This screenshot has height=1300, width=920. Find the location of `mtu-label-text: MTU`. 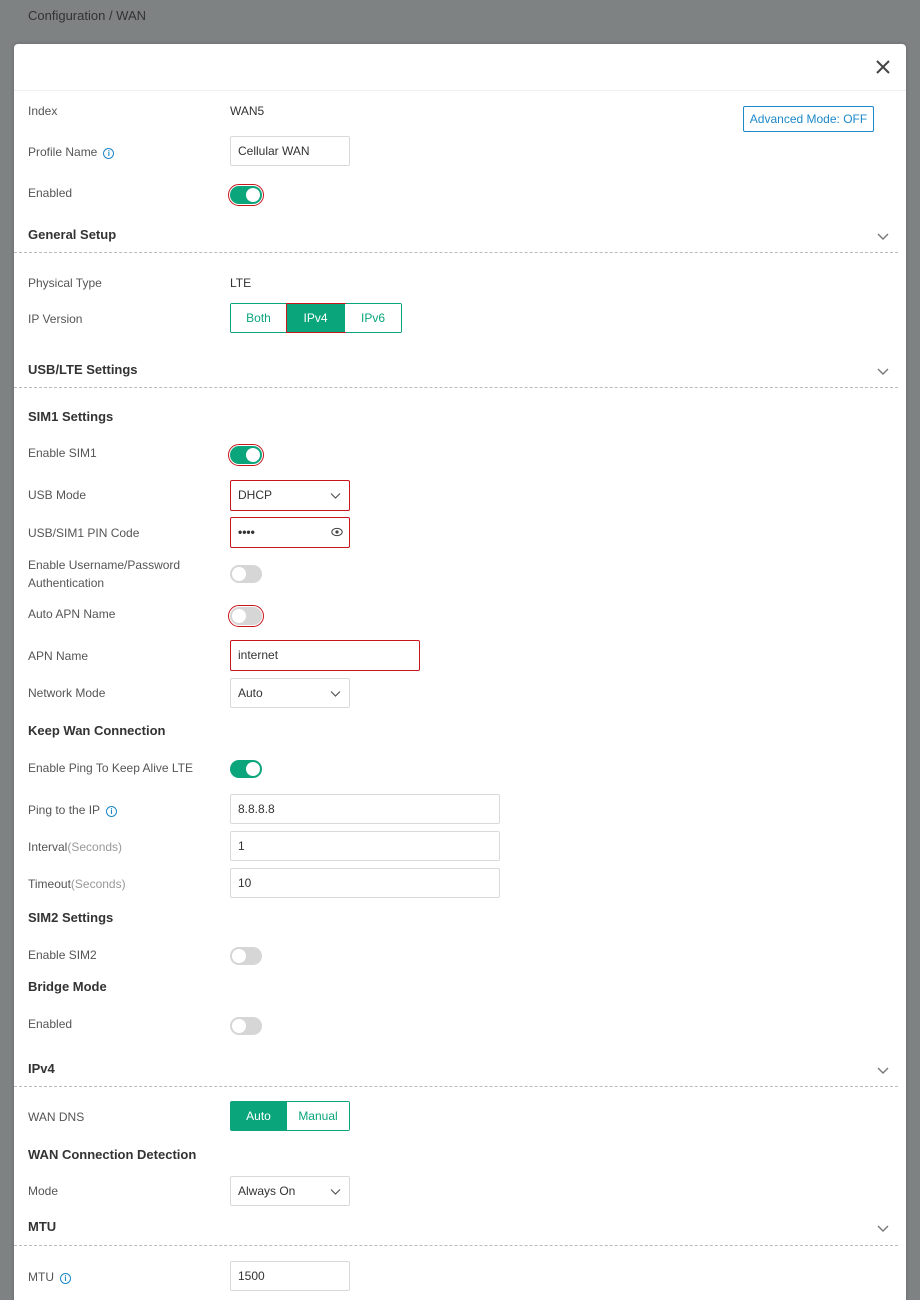

mtu-label-text: MTU is located at coordinates (41, 1277).